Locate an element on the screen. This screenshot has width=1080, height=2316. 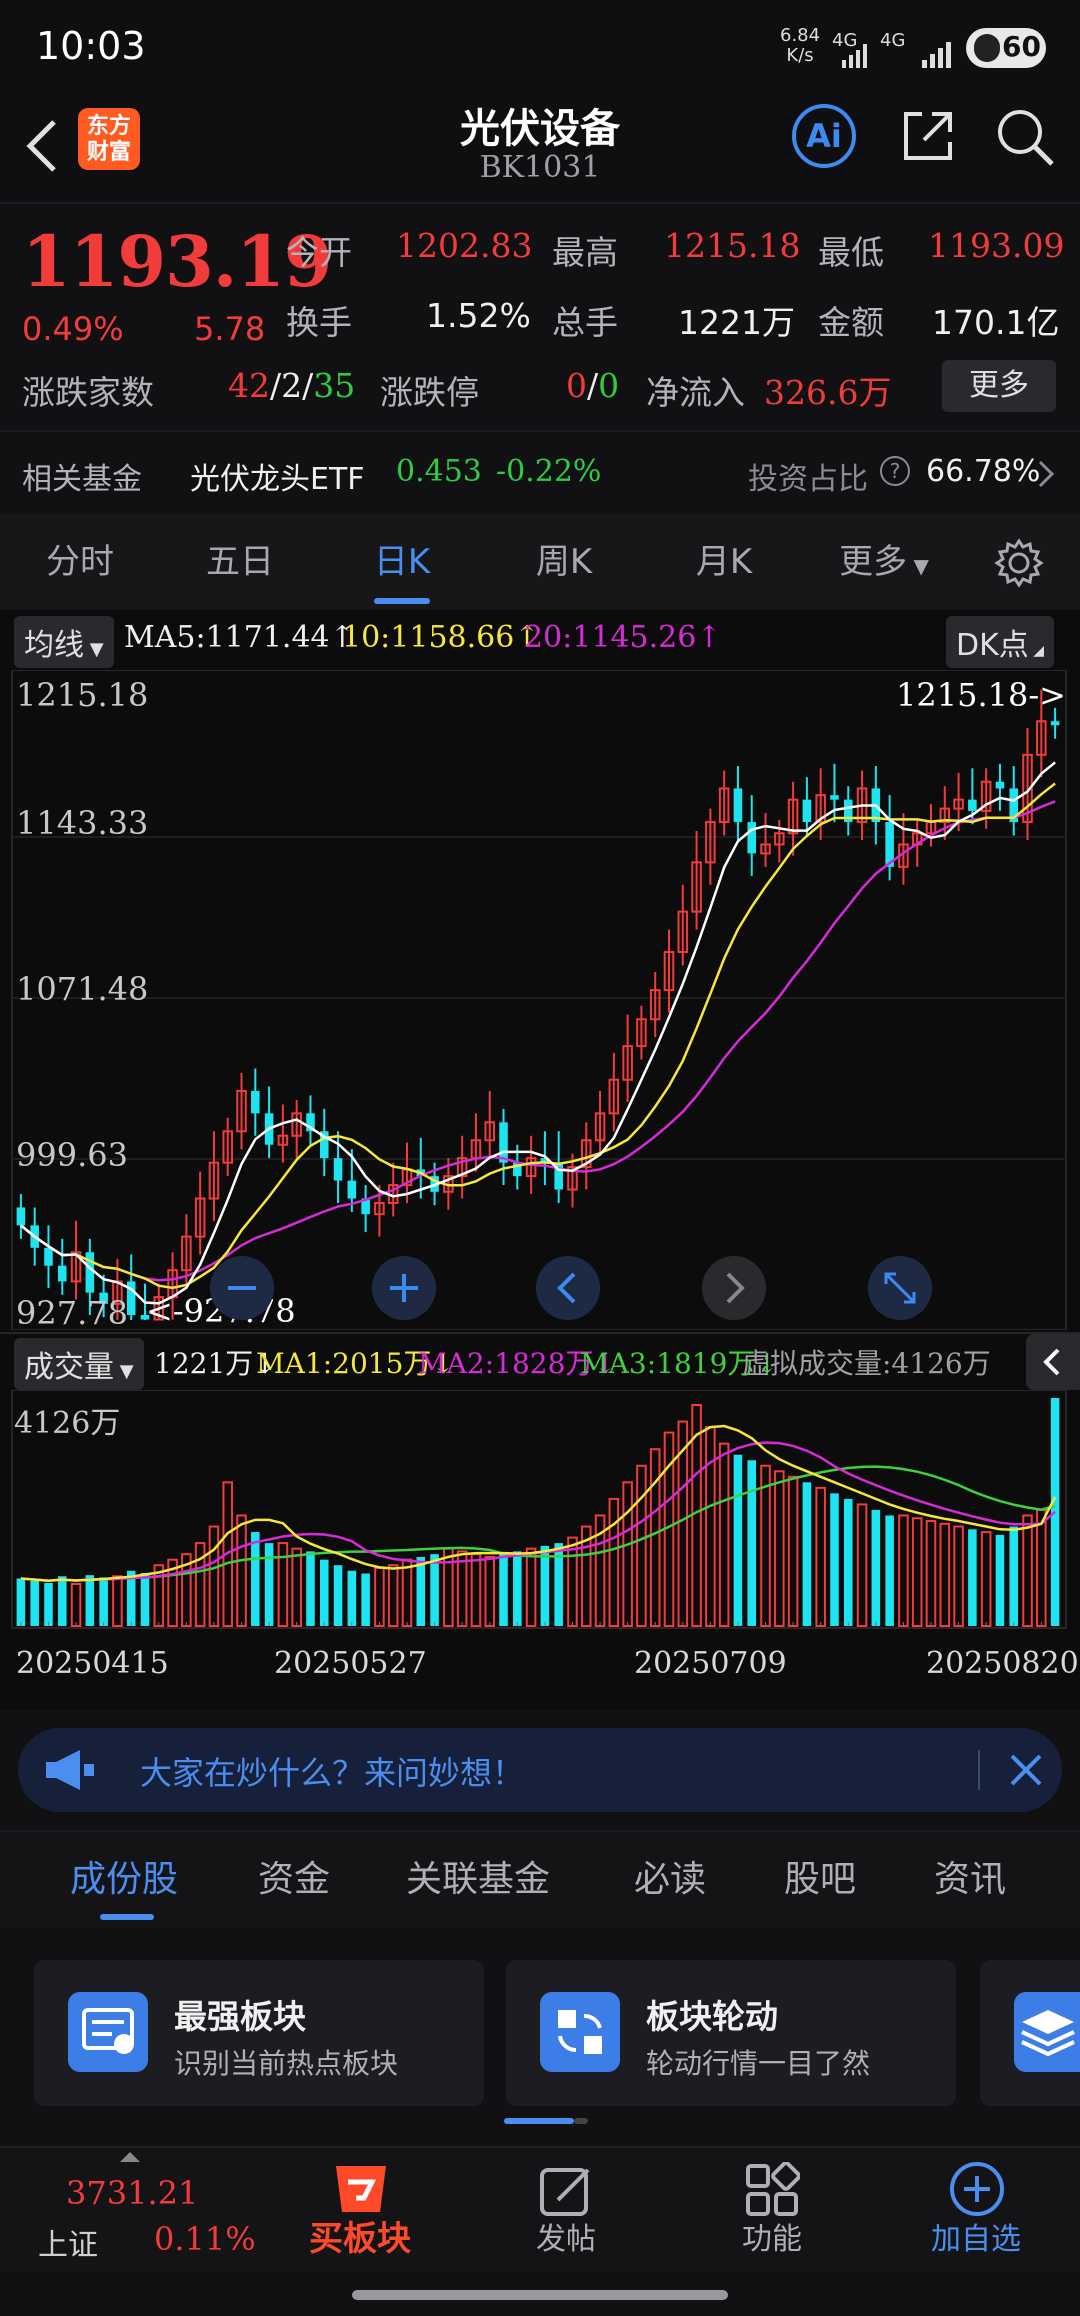
ma10-legend: 10:1158.66↑ is located at coordinates (441, 637).